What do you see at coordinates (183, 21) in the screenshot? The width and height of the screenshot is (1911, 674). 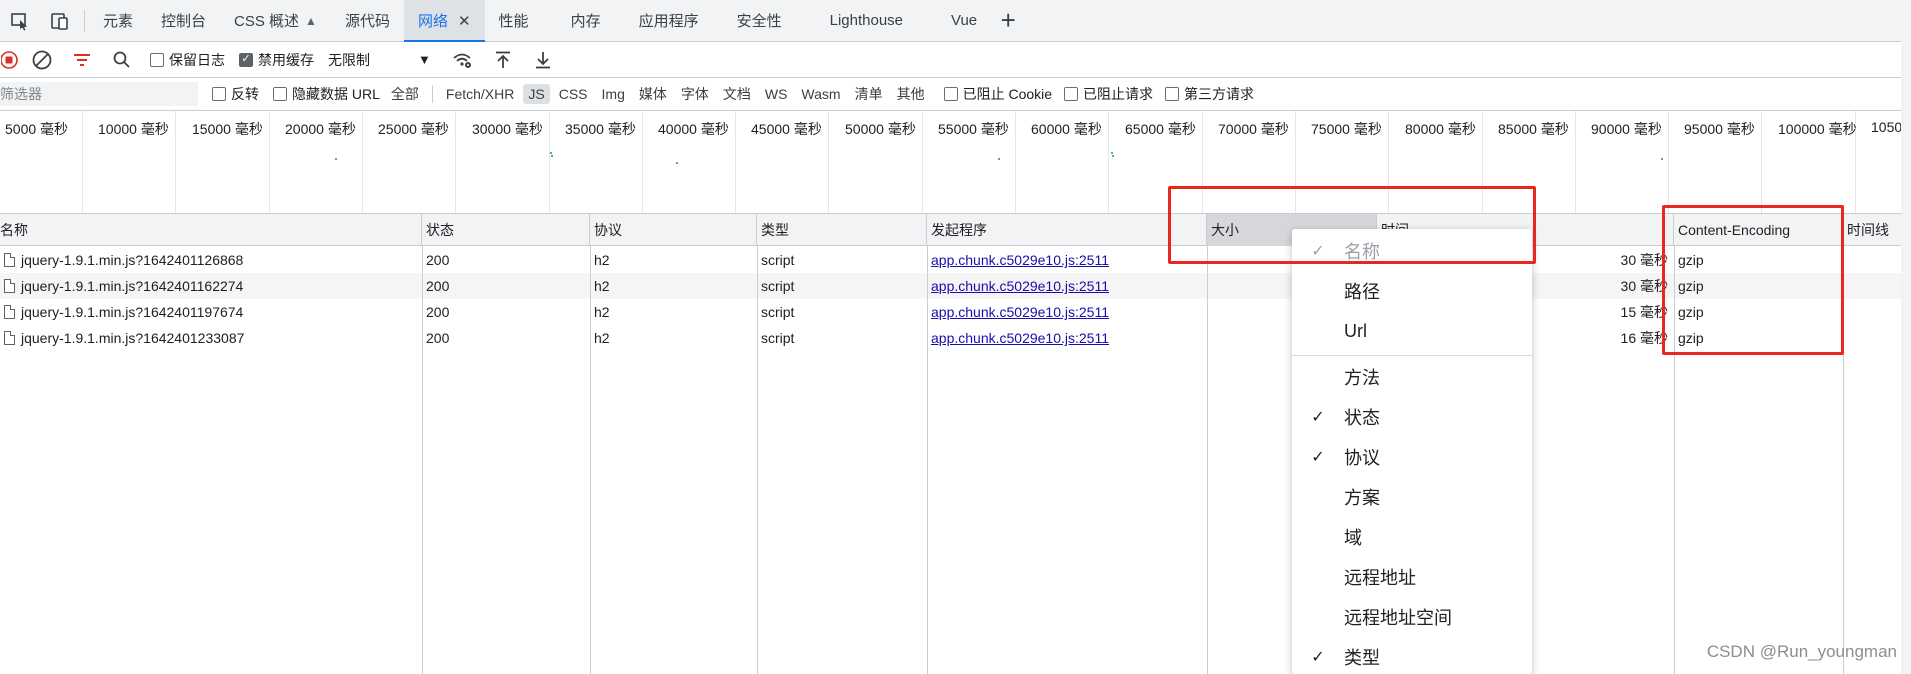 I see `tab-console: 控制台` at bounding box center [183, 21].